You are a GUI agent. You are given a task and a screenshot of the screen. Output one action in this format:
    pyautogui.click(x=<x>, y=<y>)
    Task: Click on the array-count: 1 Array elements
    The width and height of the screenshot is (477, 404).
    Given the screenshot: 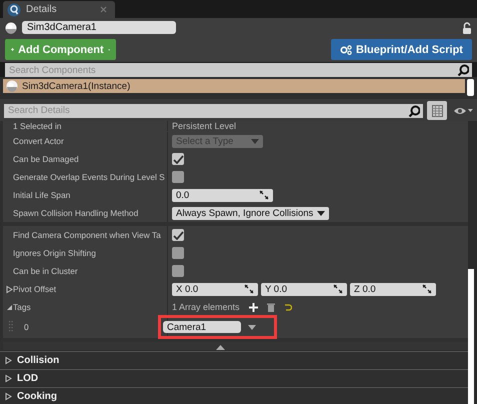 What is the action you would take?
    pyautogui.click(x=206, y=307)
    